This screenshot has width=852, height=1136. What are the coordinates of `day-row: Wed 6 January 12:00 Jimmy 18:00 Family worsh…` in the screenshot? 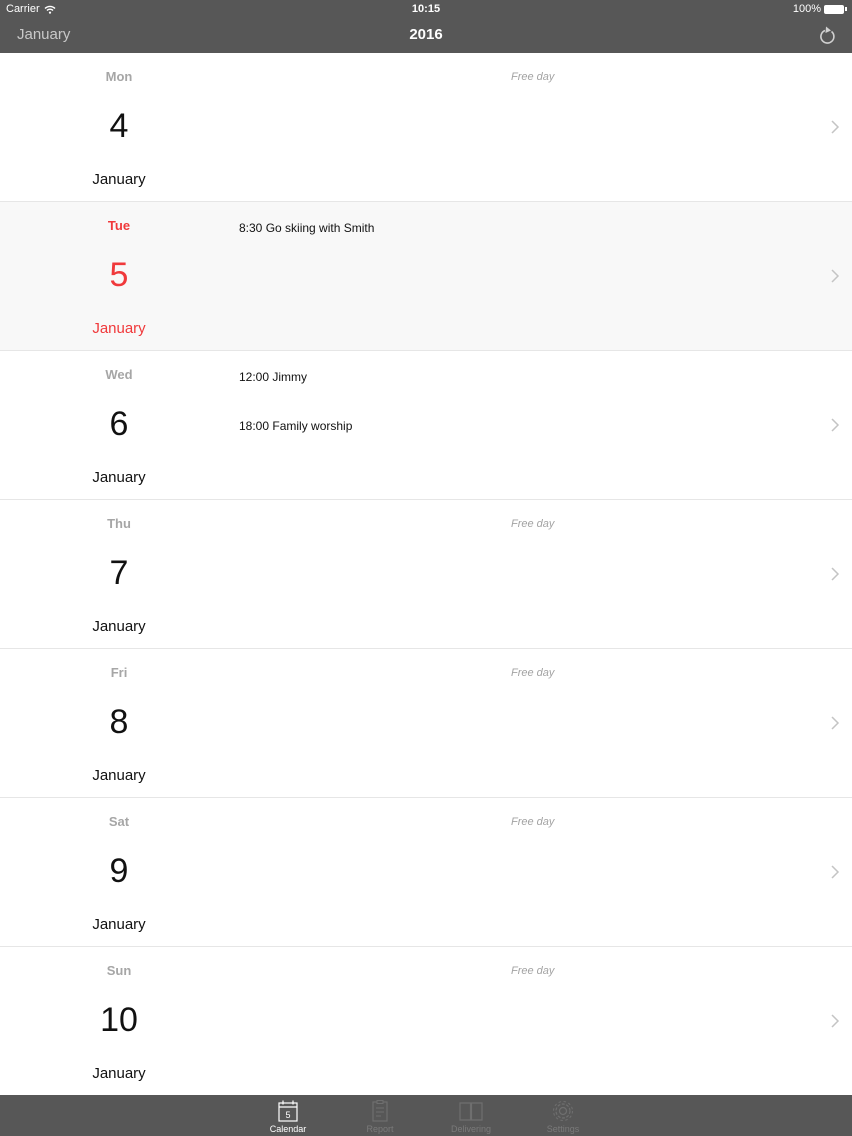 It's located at (426, 425).